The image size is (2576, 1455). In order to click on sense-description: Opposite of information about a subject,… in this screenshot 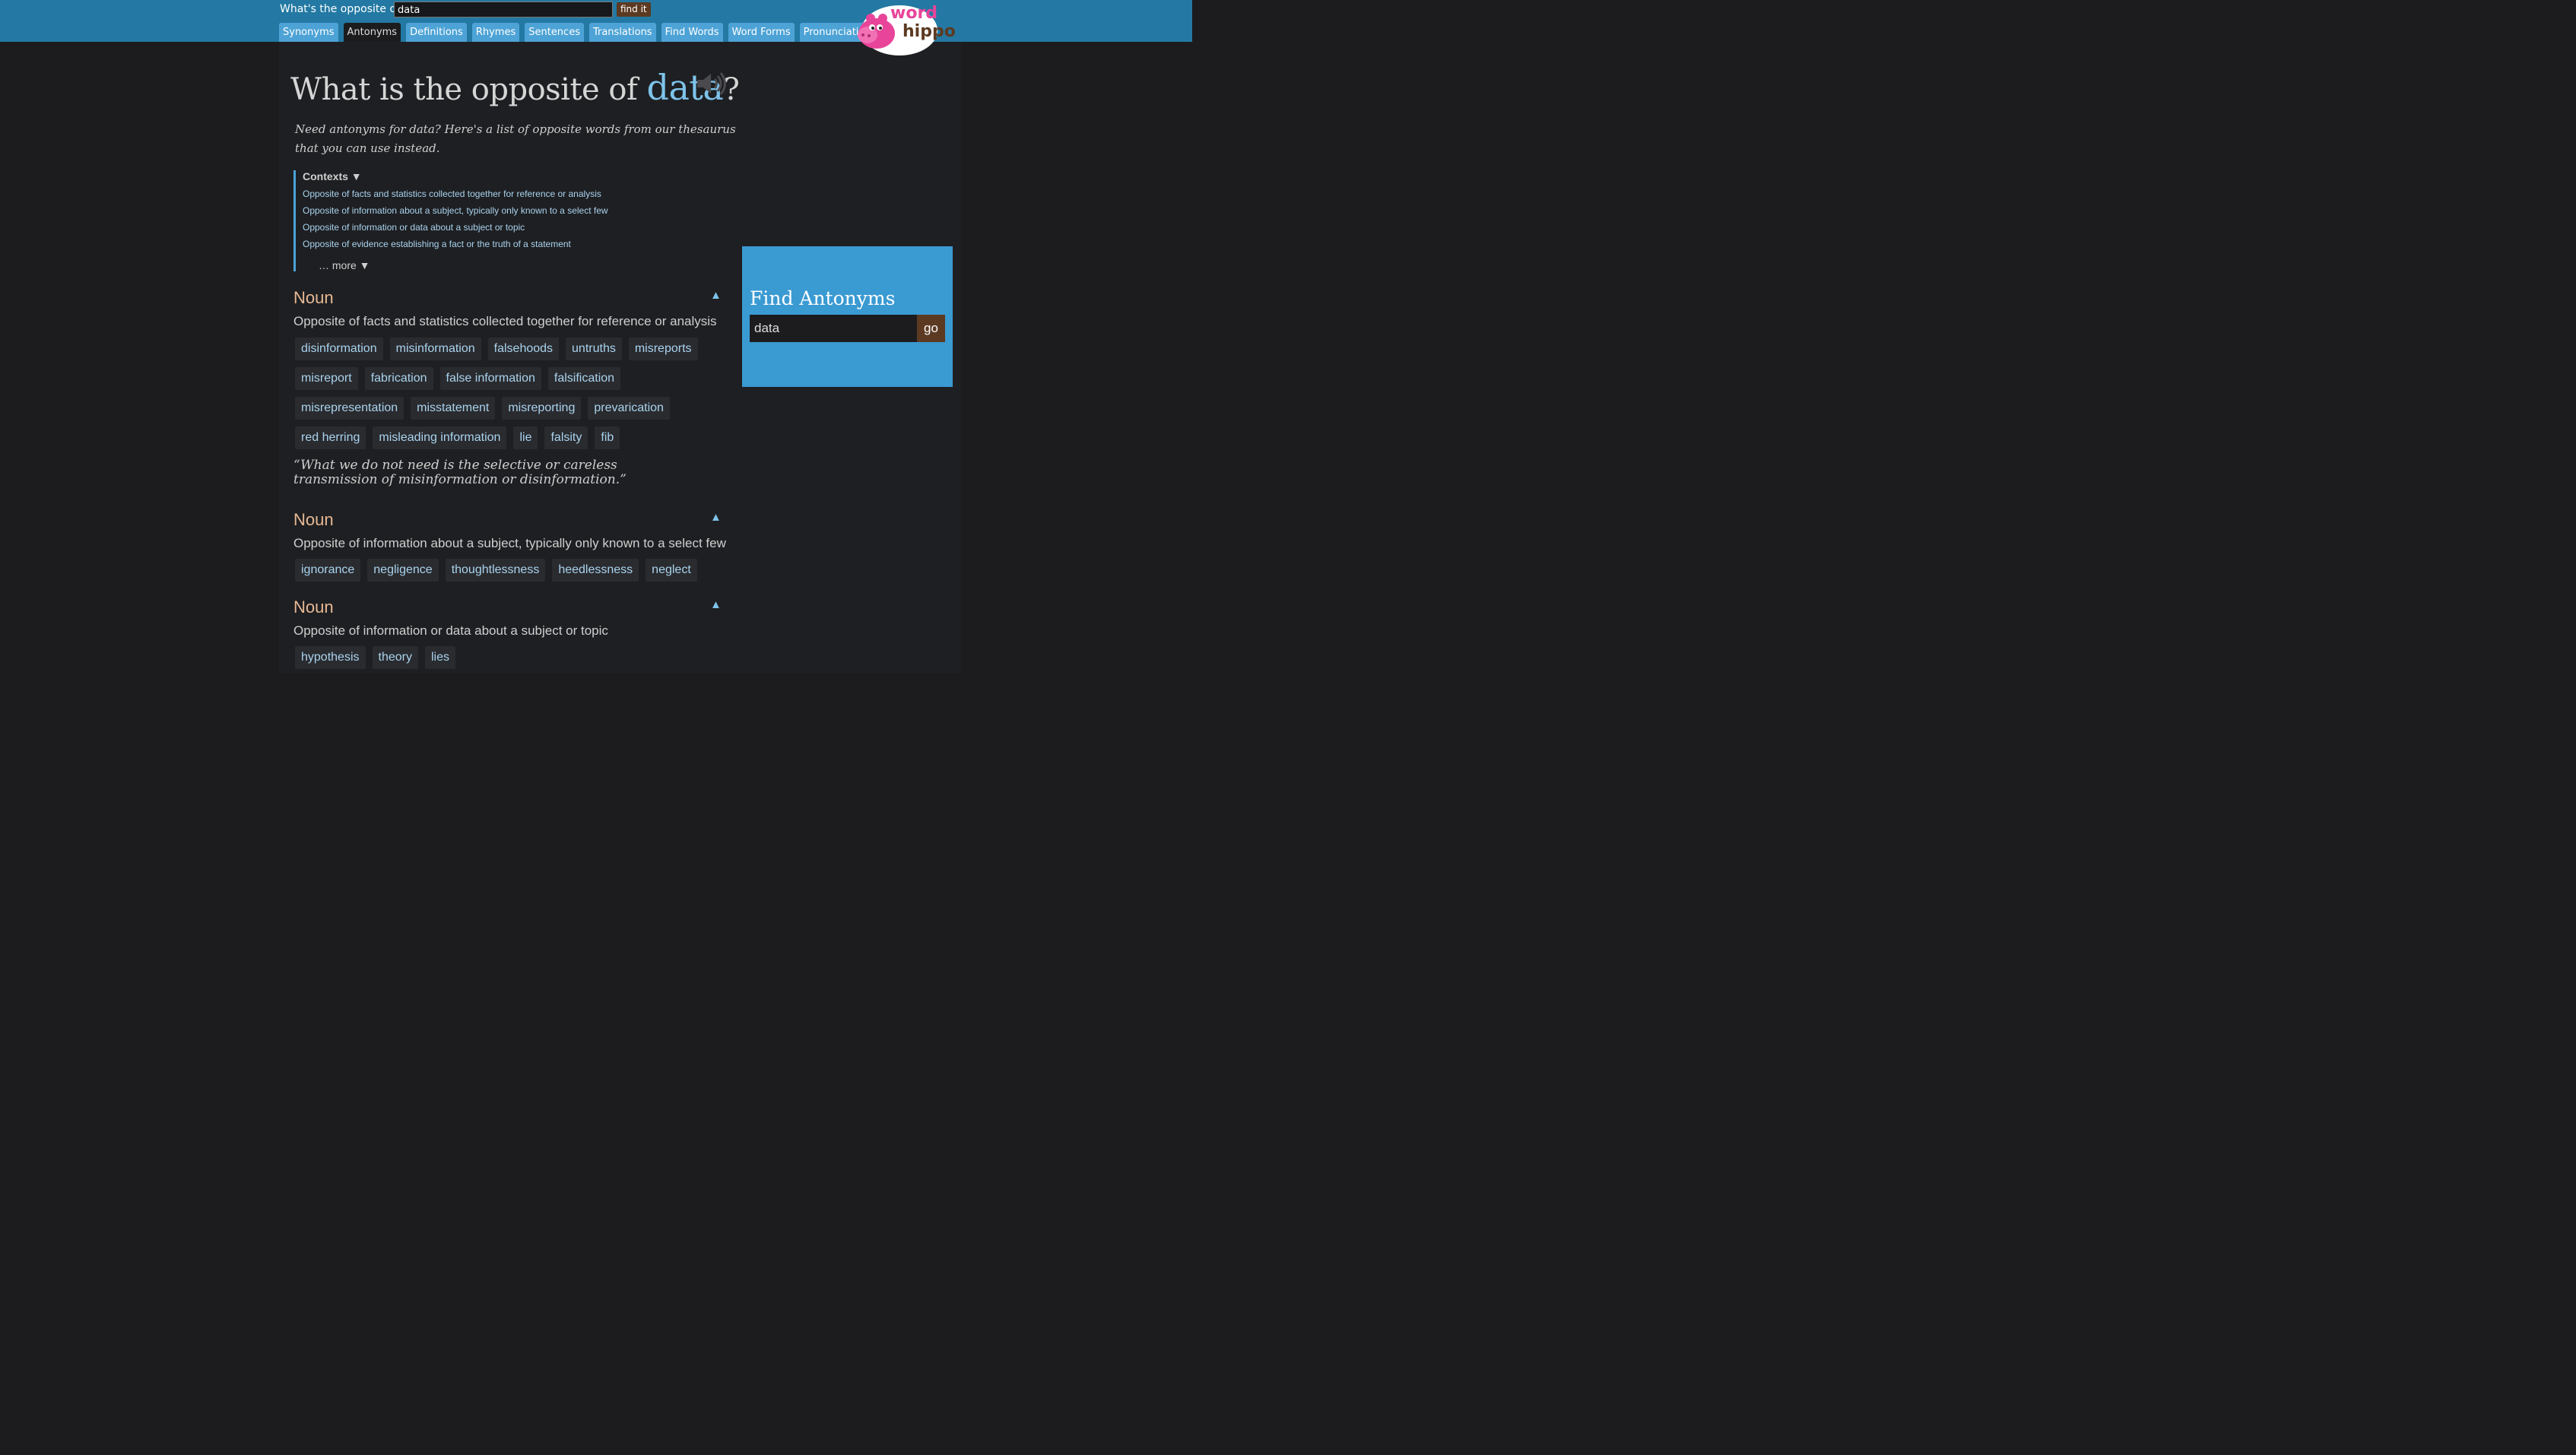, I will do `click(510, 543)`.